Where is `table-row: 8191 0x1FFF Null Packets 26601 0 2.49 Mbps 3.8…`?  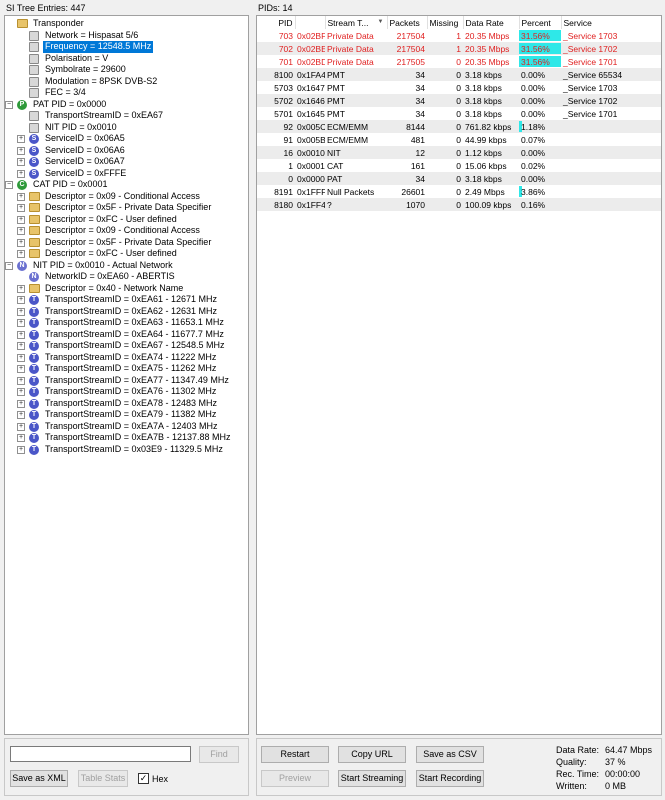 table-row: 8191 0x1FFF Null Packets 26601 0 2.49 Mbps 3.8… is located at coordinates (459, 191).